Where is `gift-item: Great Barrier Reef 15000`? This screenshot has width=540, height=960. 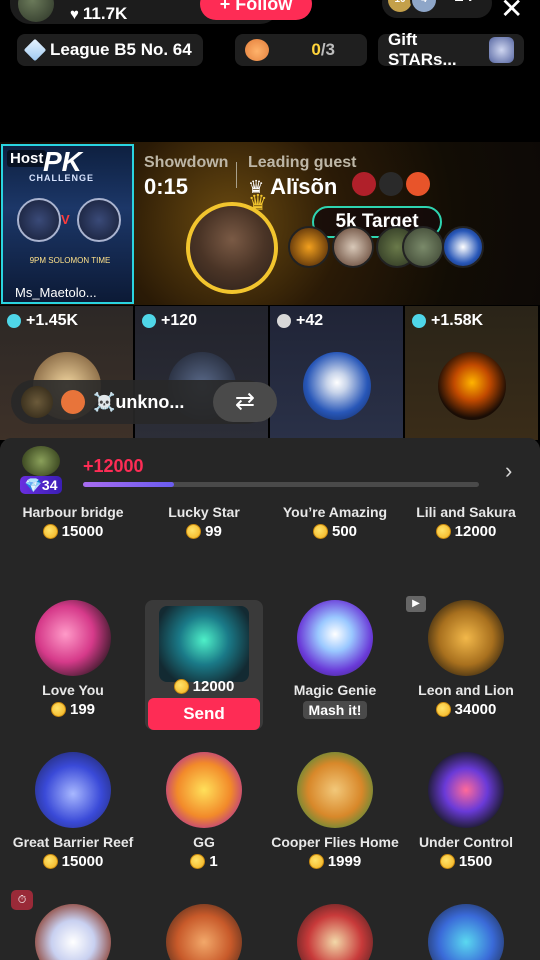 gift-item: Great Barrier Reef 15000 is located at coordinates (73, 811).